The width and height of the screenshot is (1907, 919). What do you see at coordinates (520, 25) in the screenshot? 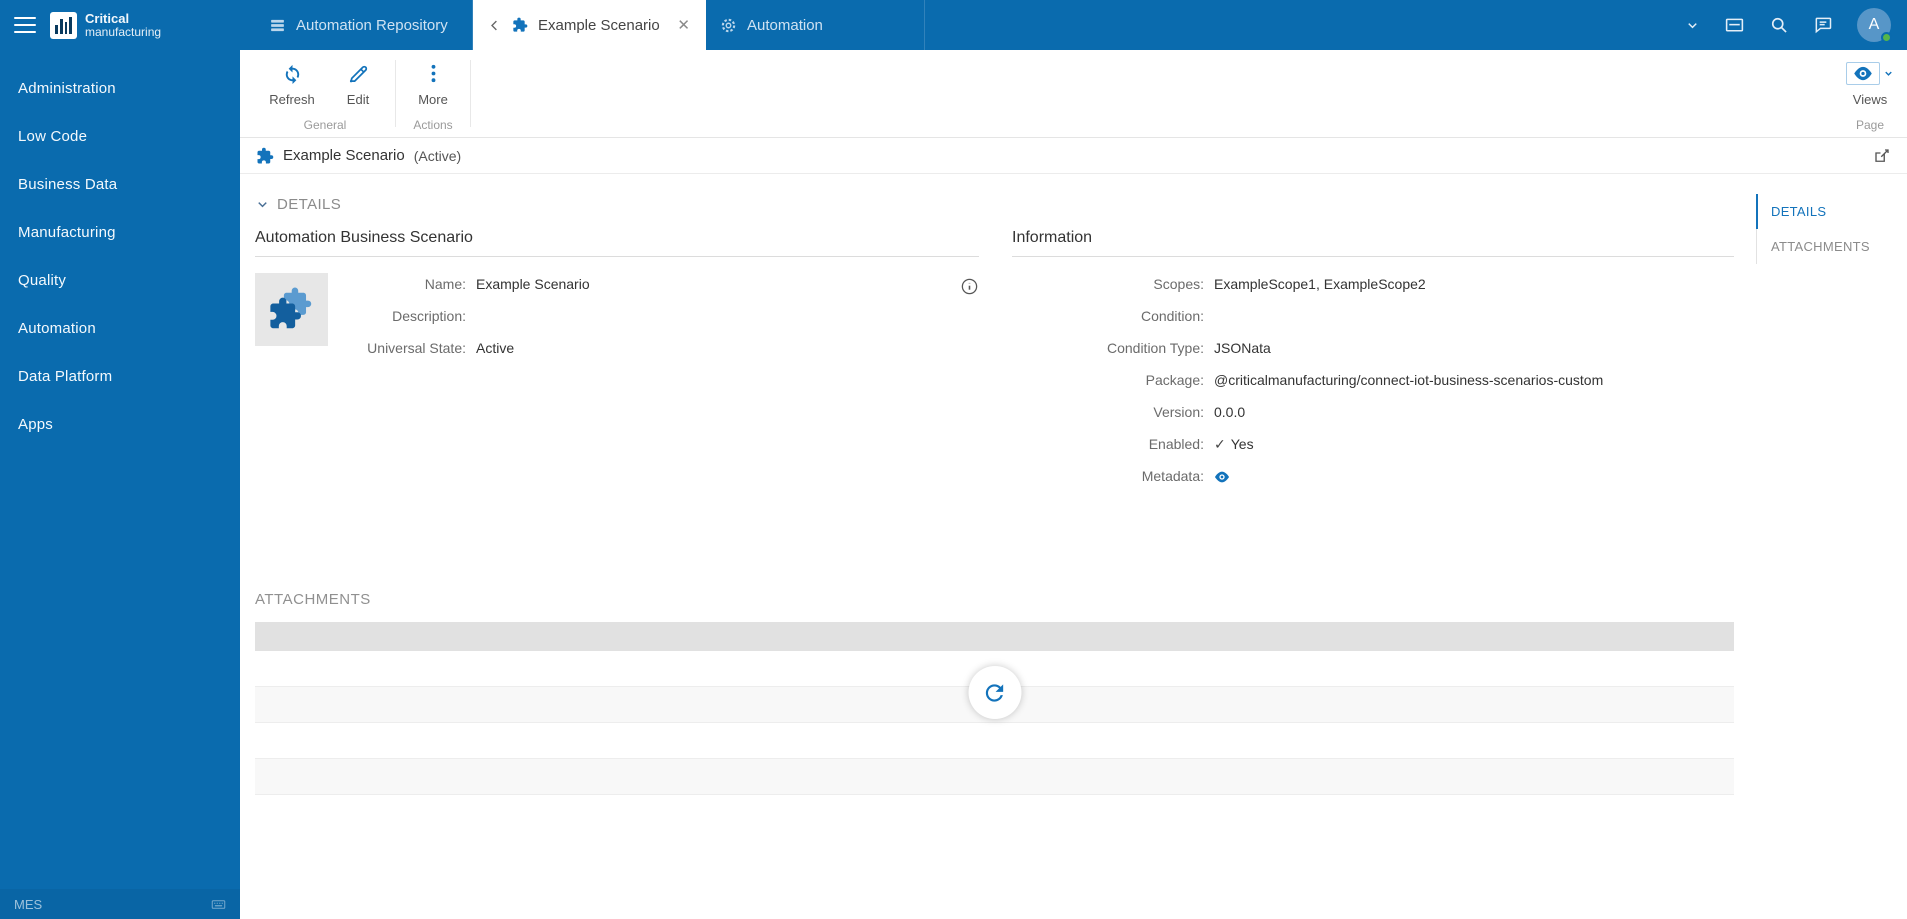
I see `scenario-puzzle-icon` at bounding box center [520, 25].